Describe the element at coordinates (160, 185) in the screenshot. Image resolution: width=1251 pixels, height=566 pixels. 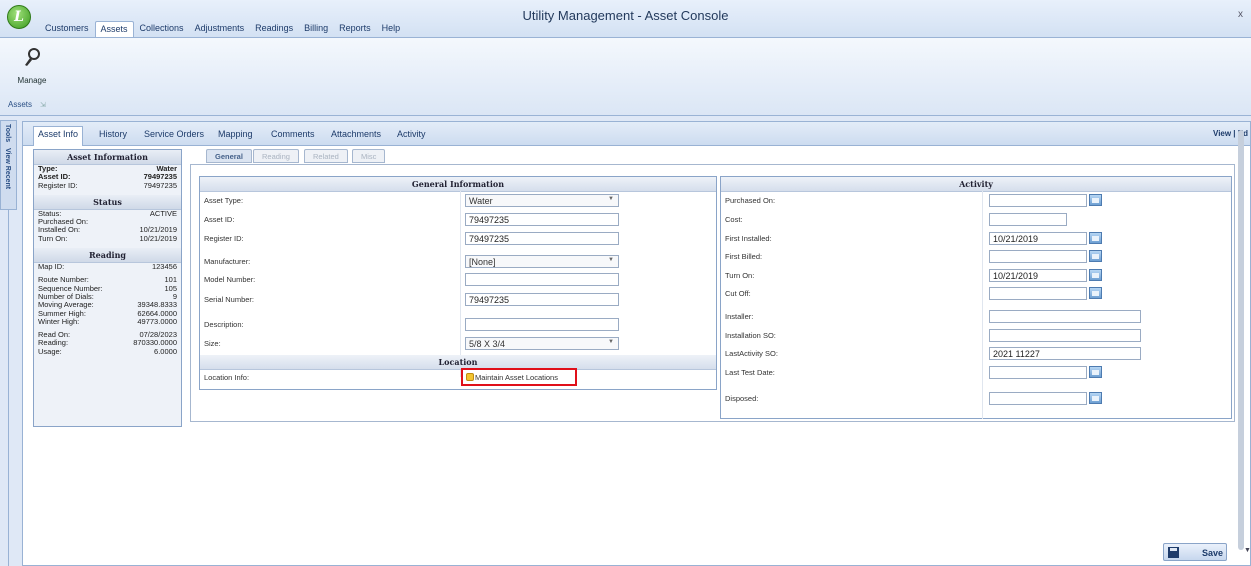
I see `summary-register-id-value: 79497235` at that location.